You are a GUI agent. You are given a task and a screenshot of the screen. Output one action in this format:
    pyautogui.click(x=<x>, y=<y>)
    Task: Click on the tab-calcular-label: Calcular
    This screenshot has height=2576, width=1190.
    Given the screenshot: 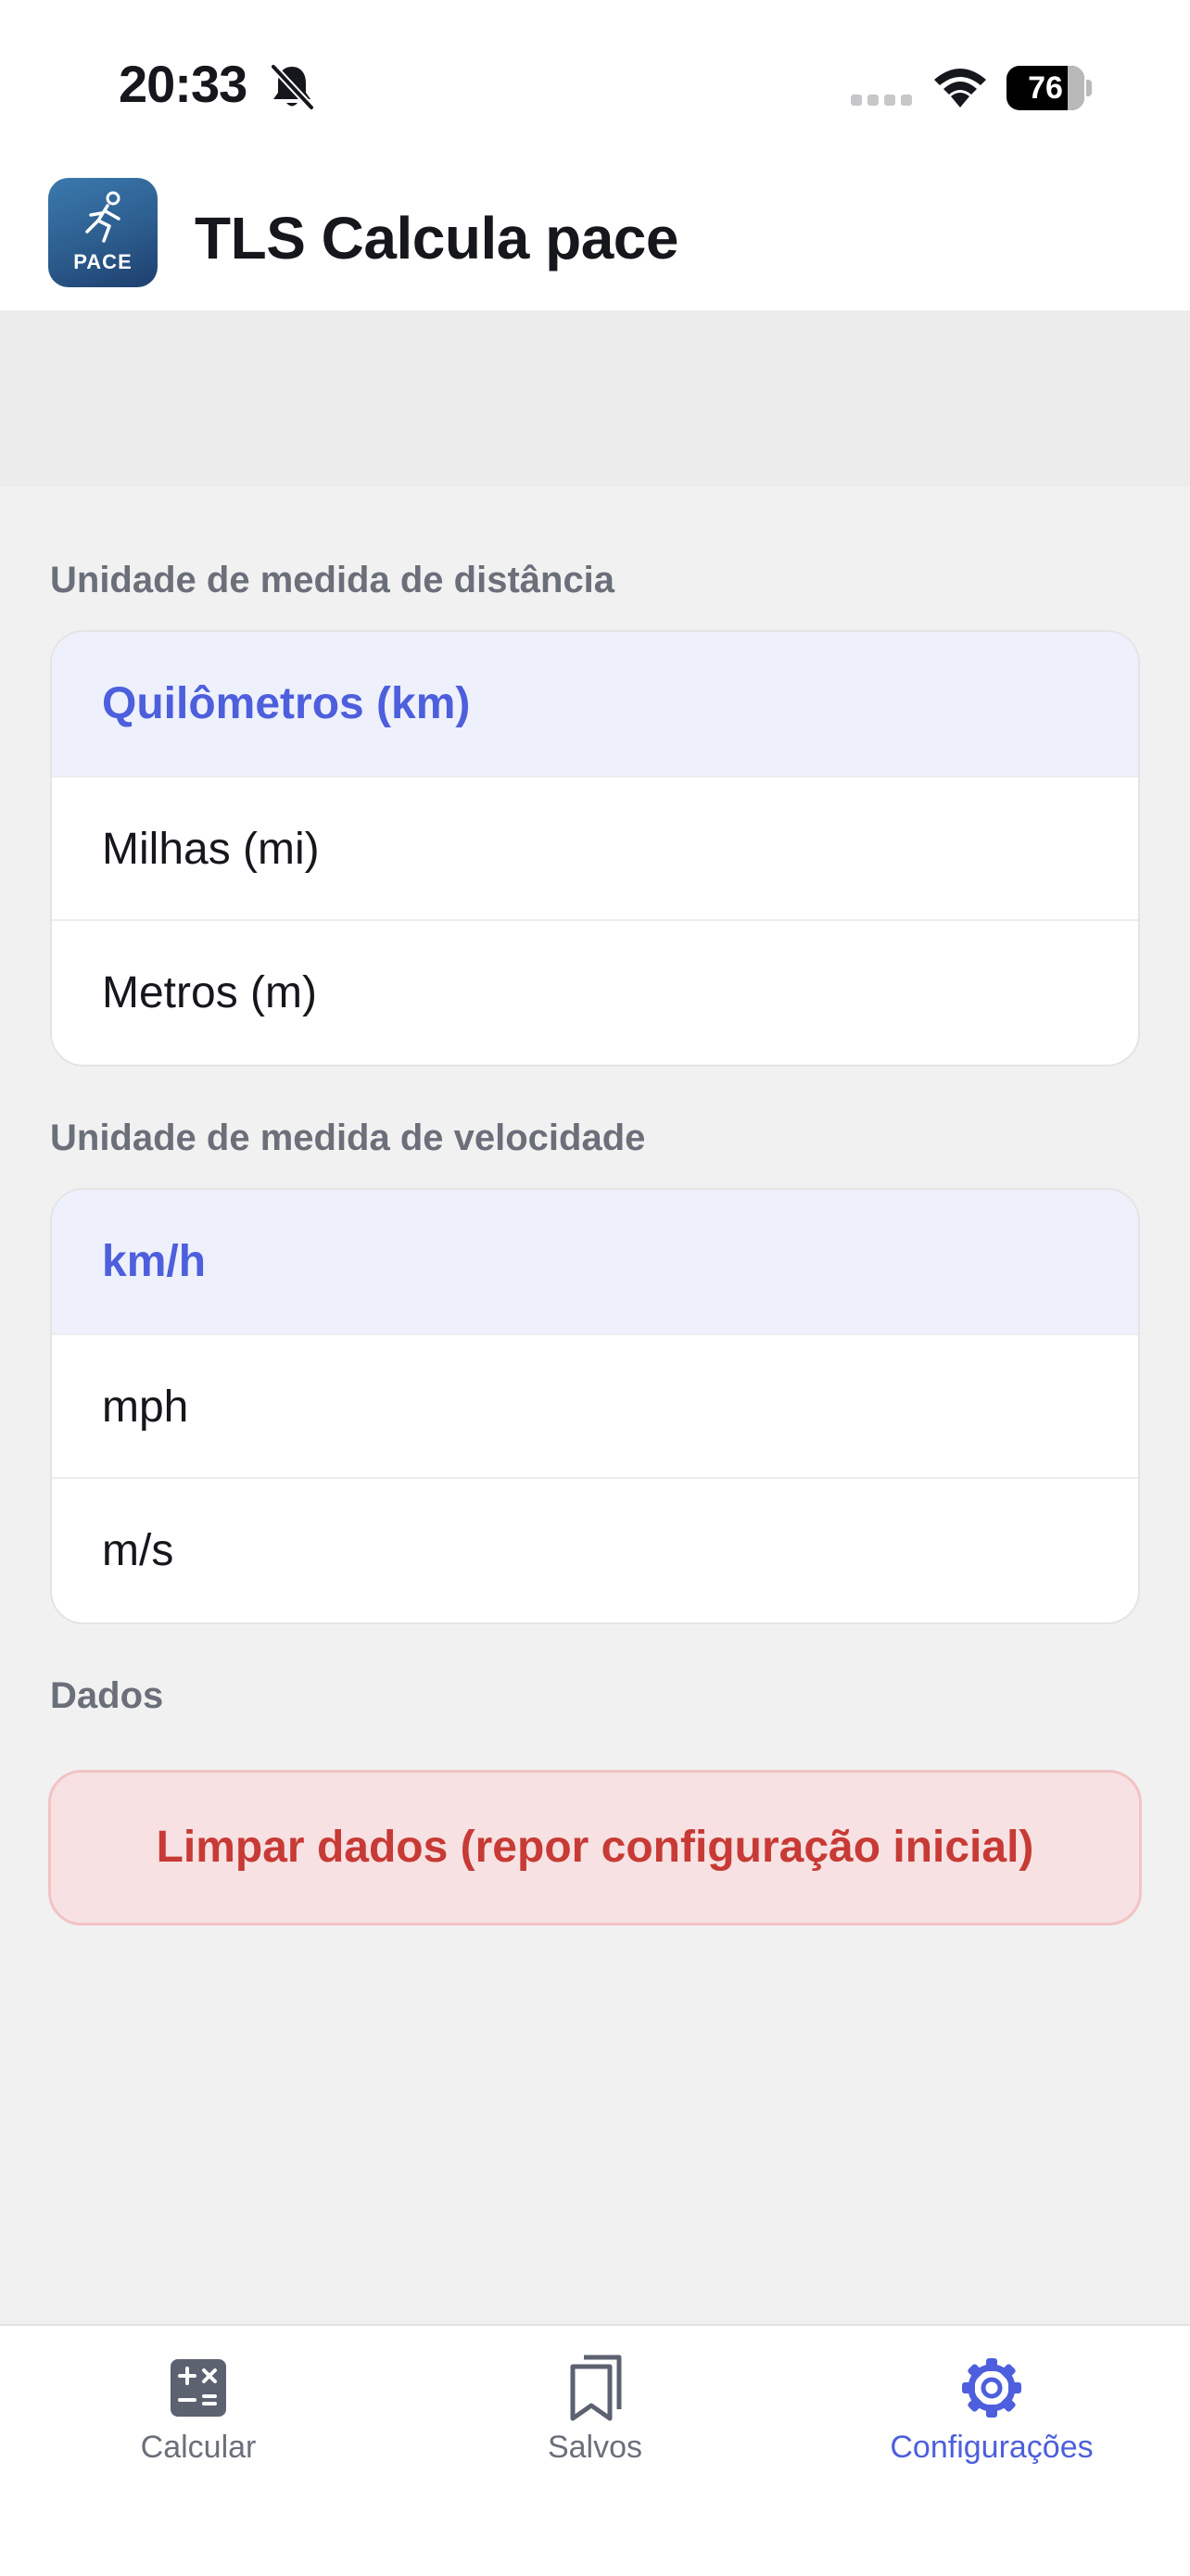 What is the action you would take?
    pyautogui.click(x=198, y=2447)
    